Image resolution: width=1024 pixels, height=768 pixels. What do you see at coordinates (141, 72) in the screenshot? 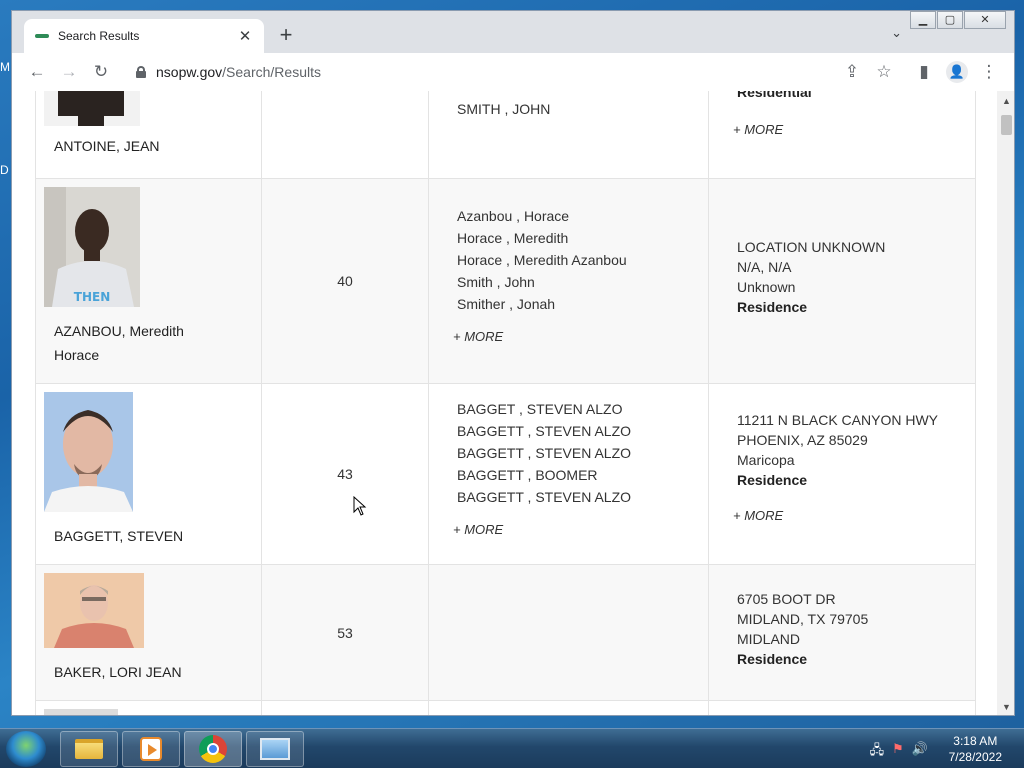
I see `lock-icon` at bounding box center [141, 72].